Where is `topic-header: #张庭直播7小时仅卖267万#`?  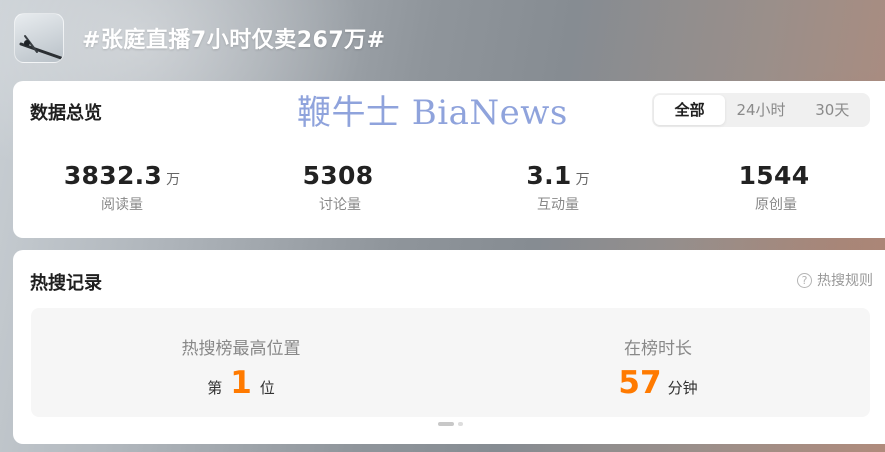 topic-header: #张庭直播7小时仅卖267万# is located at coordinates (449, 38).